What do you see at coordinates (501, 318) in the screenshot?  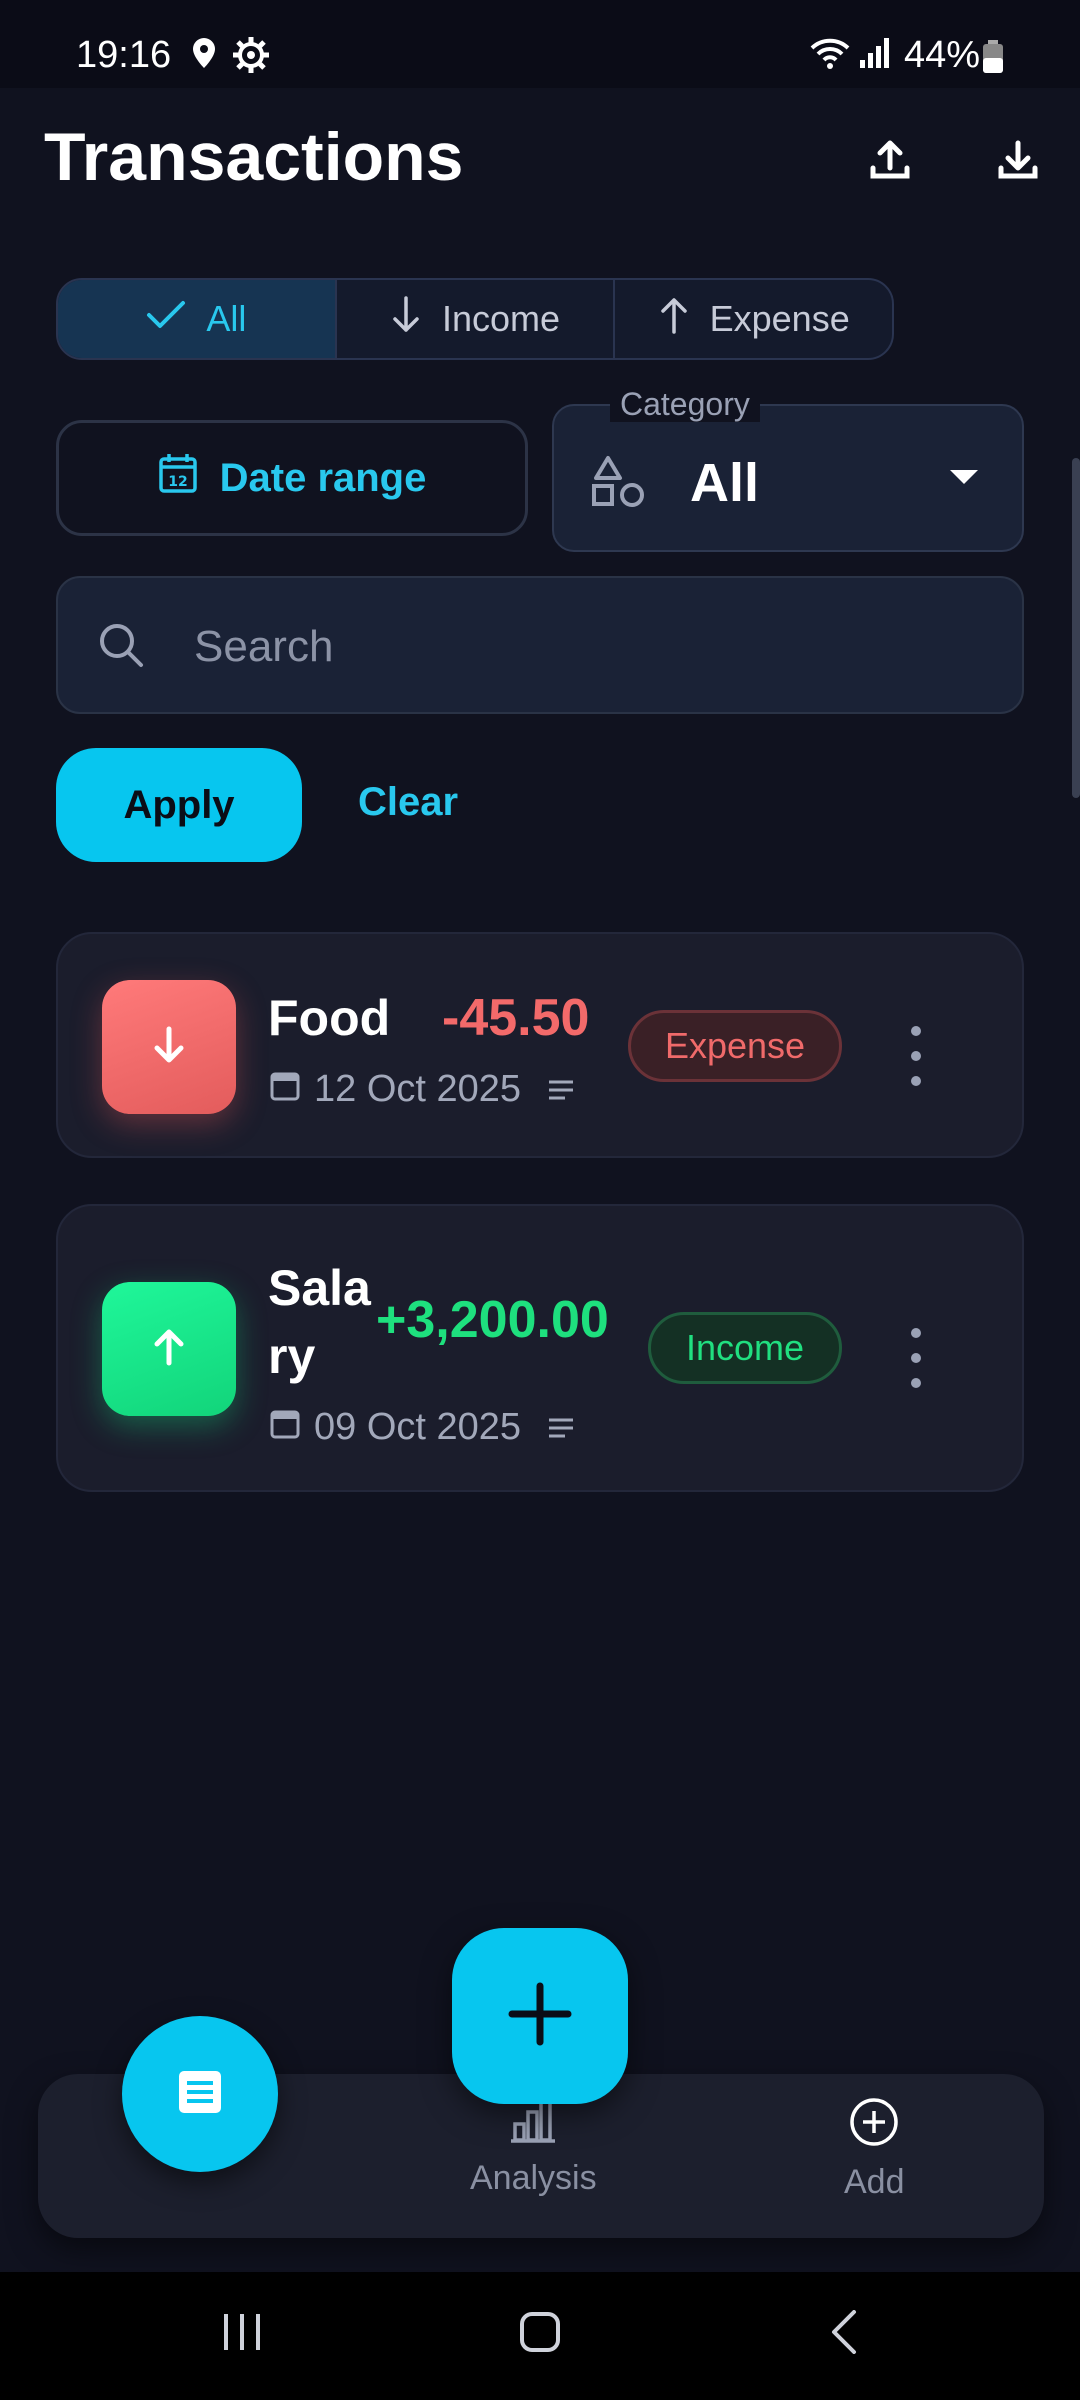 I see `tab-income-label: Income` at bounding box center [501, 318].